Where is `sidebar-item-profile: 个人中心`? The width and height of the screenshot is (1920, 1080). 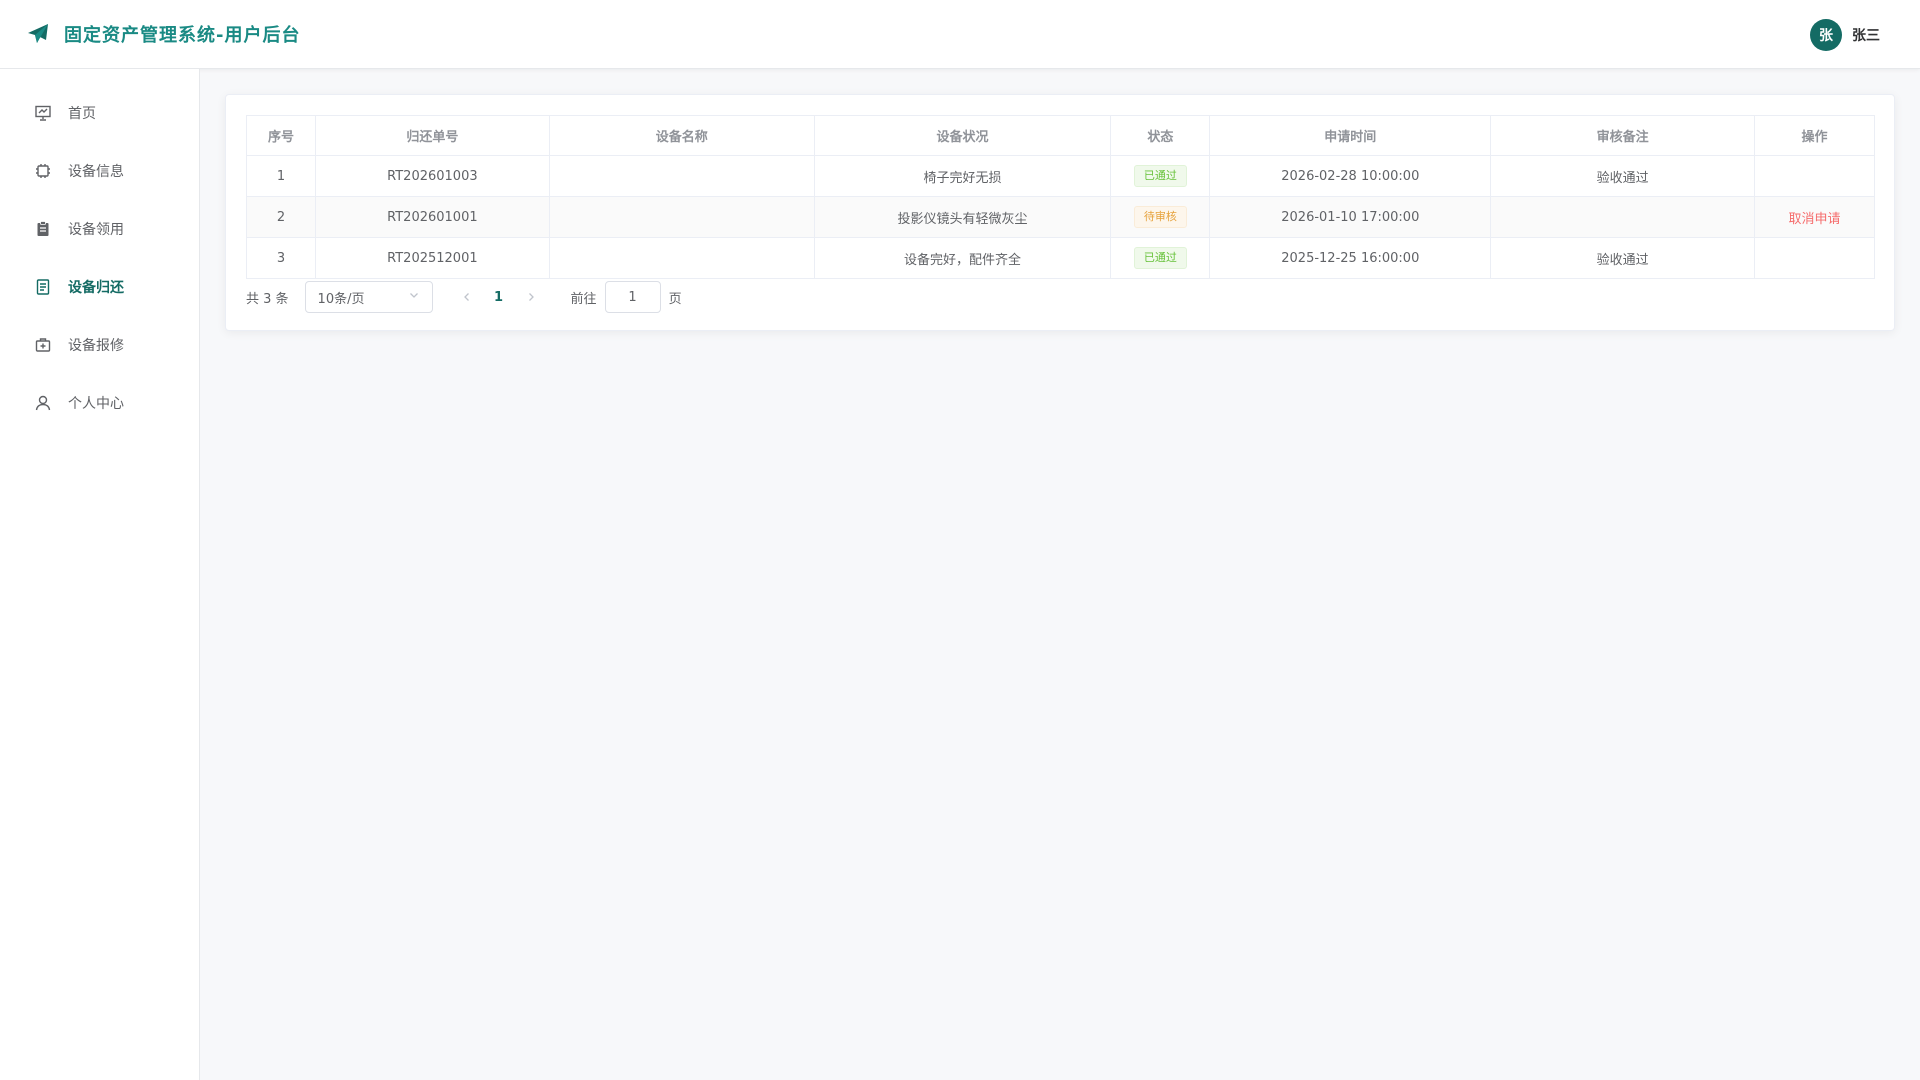
sidebar-item-profile: 个人中心 is located at coordinates (99, 403).